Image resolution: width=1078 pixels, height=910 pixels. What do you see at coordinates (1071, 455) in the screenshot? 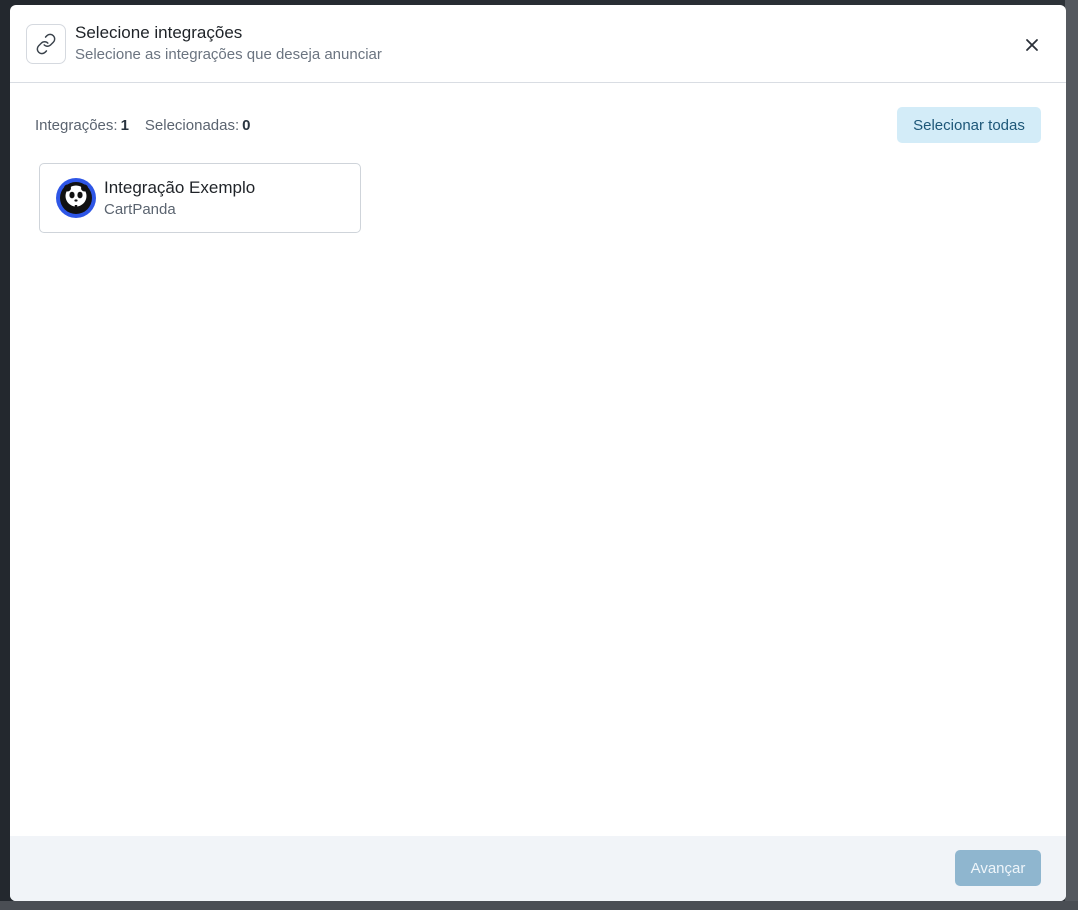
I see `backdrop-strip` at bounding box center [1071, 455].